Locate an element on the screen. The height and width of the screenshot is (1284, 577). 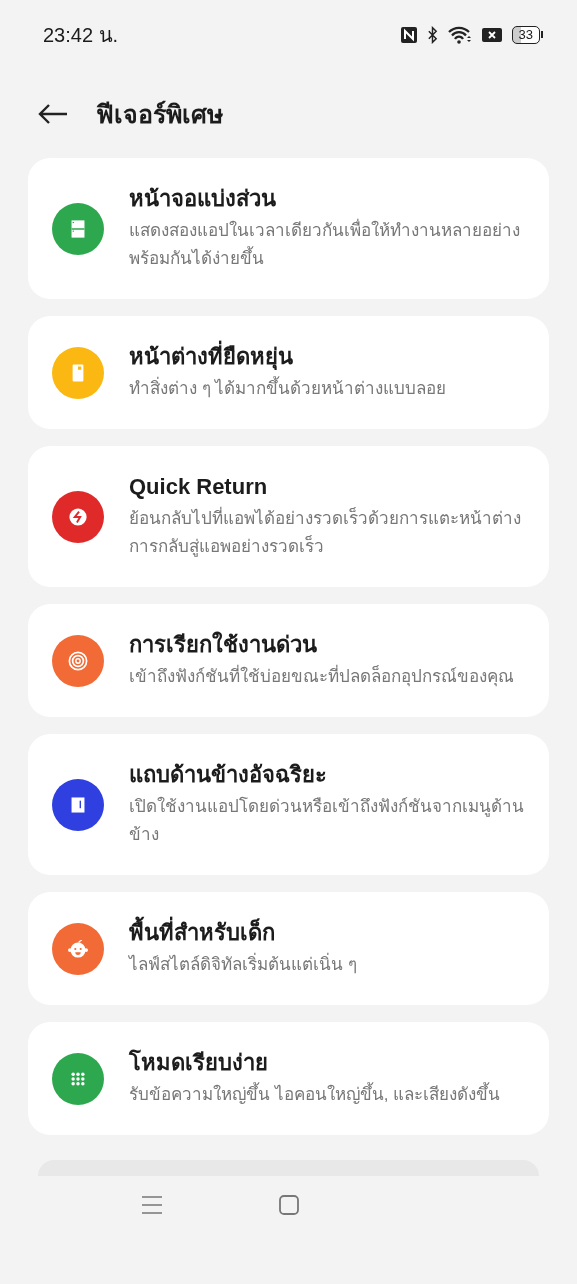
feature-card: พื้นที่สำหรับเด็ก ไลฟ์สไตล์ดิจิทัลเริ่มต้นแต่เนิ่น ๆ is located at coordinates (288, 948).